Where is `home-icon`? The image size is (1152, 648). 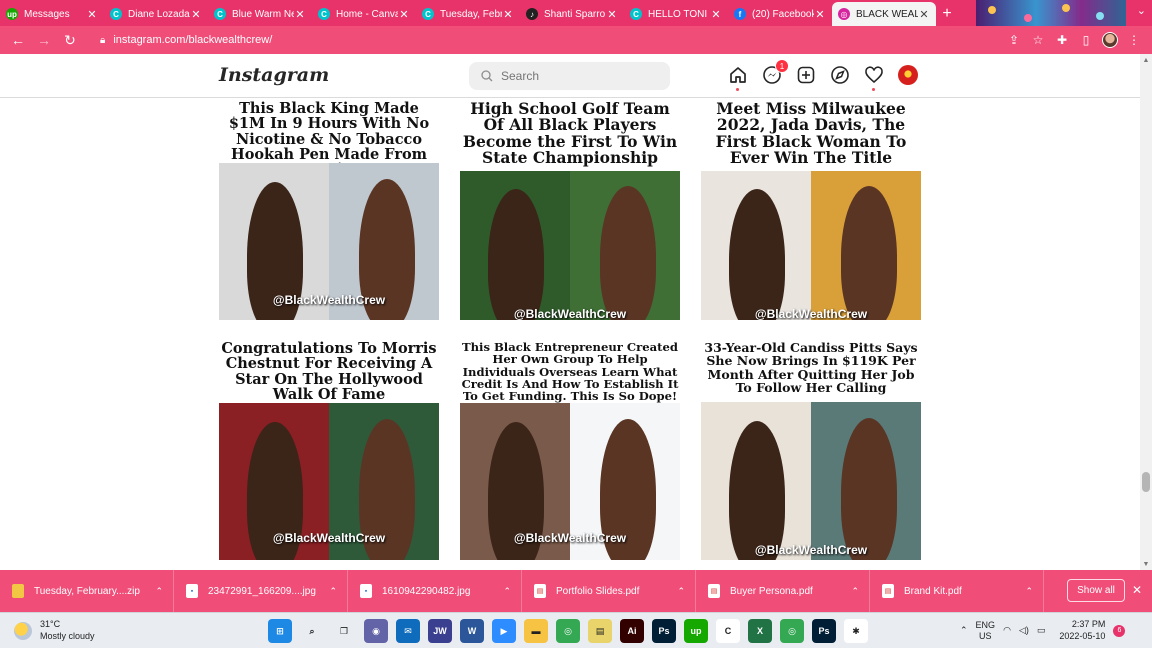 home-icon is located at coordinates (738, 77).